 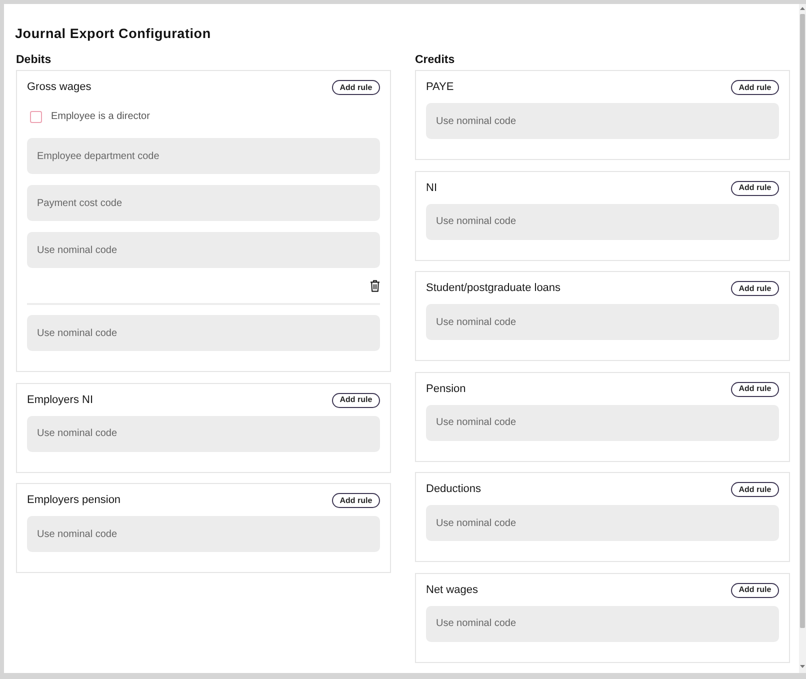 I want to click on card-title: Student/postgraduate loans, so click(x=493, y=288).